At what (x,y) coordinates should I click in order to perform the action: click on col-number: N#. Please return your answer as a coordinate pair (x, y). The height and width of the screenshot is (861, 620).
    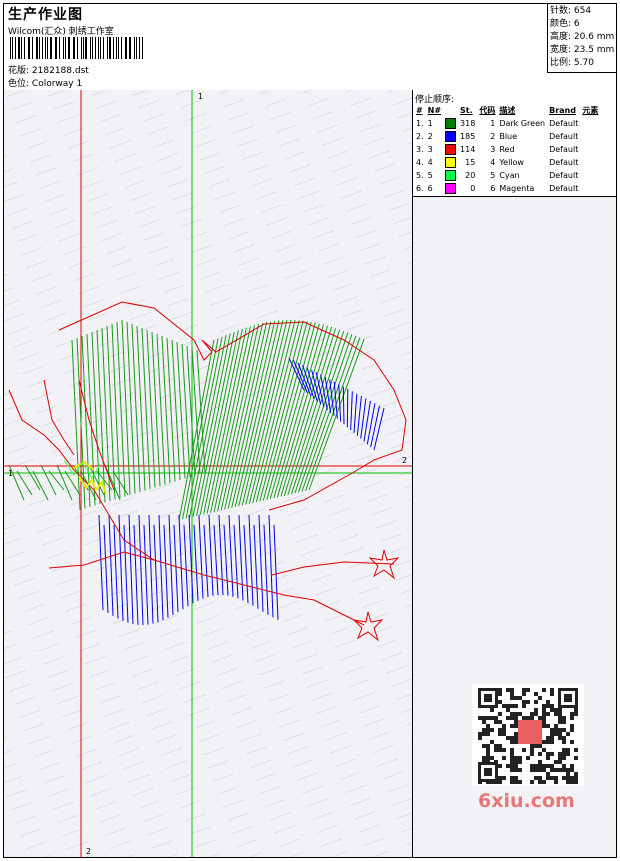
    Looking at the image, I should click on (434, 110).